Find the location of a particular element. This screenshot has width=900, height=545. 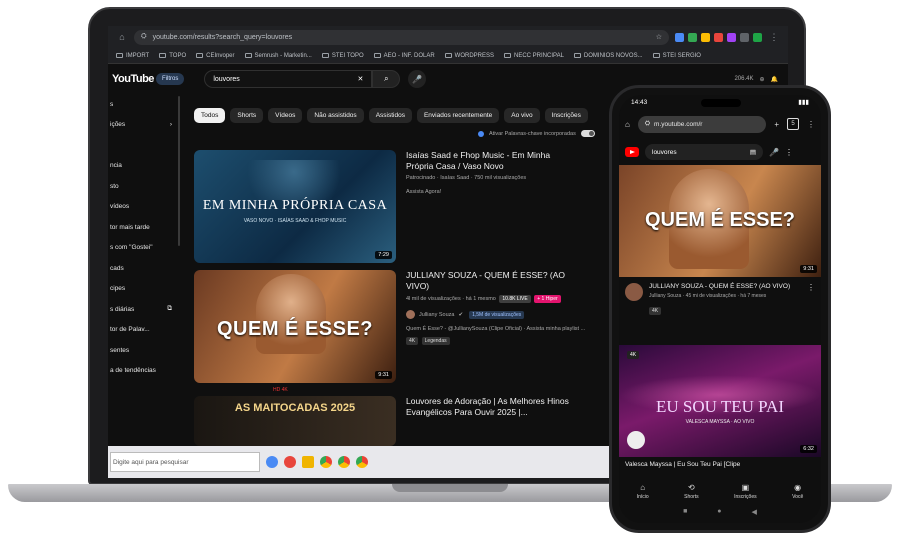

sidebar-item: s is located at coordinates (144, 104).